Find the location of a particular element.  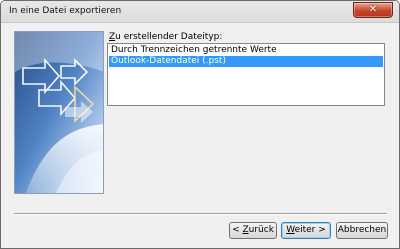

wizard-graphic is located at coordinates (59, 112).